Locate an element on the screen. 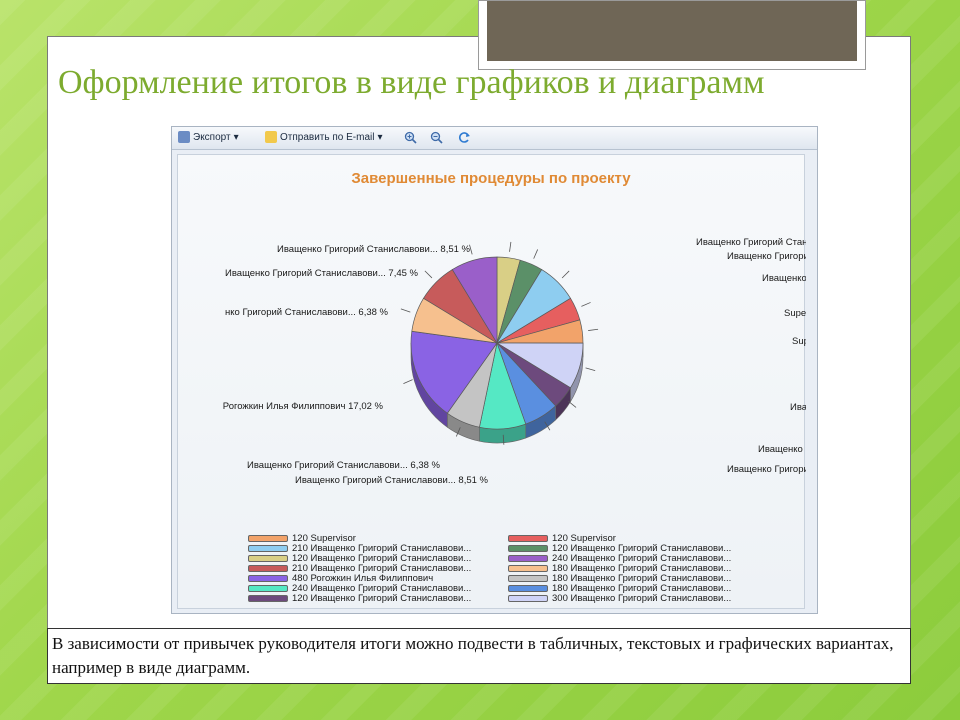 The width and height of the screenshot is (960, 720). decorative-frame-fill is located at coordinates (672, 31).